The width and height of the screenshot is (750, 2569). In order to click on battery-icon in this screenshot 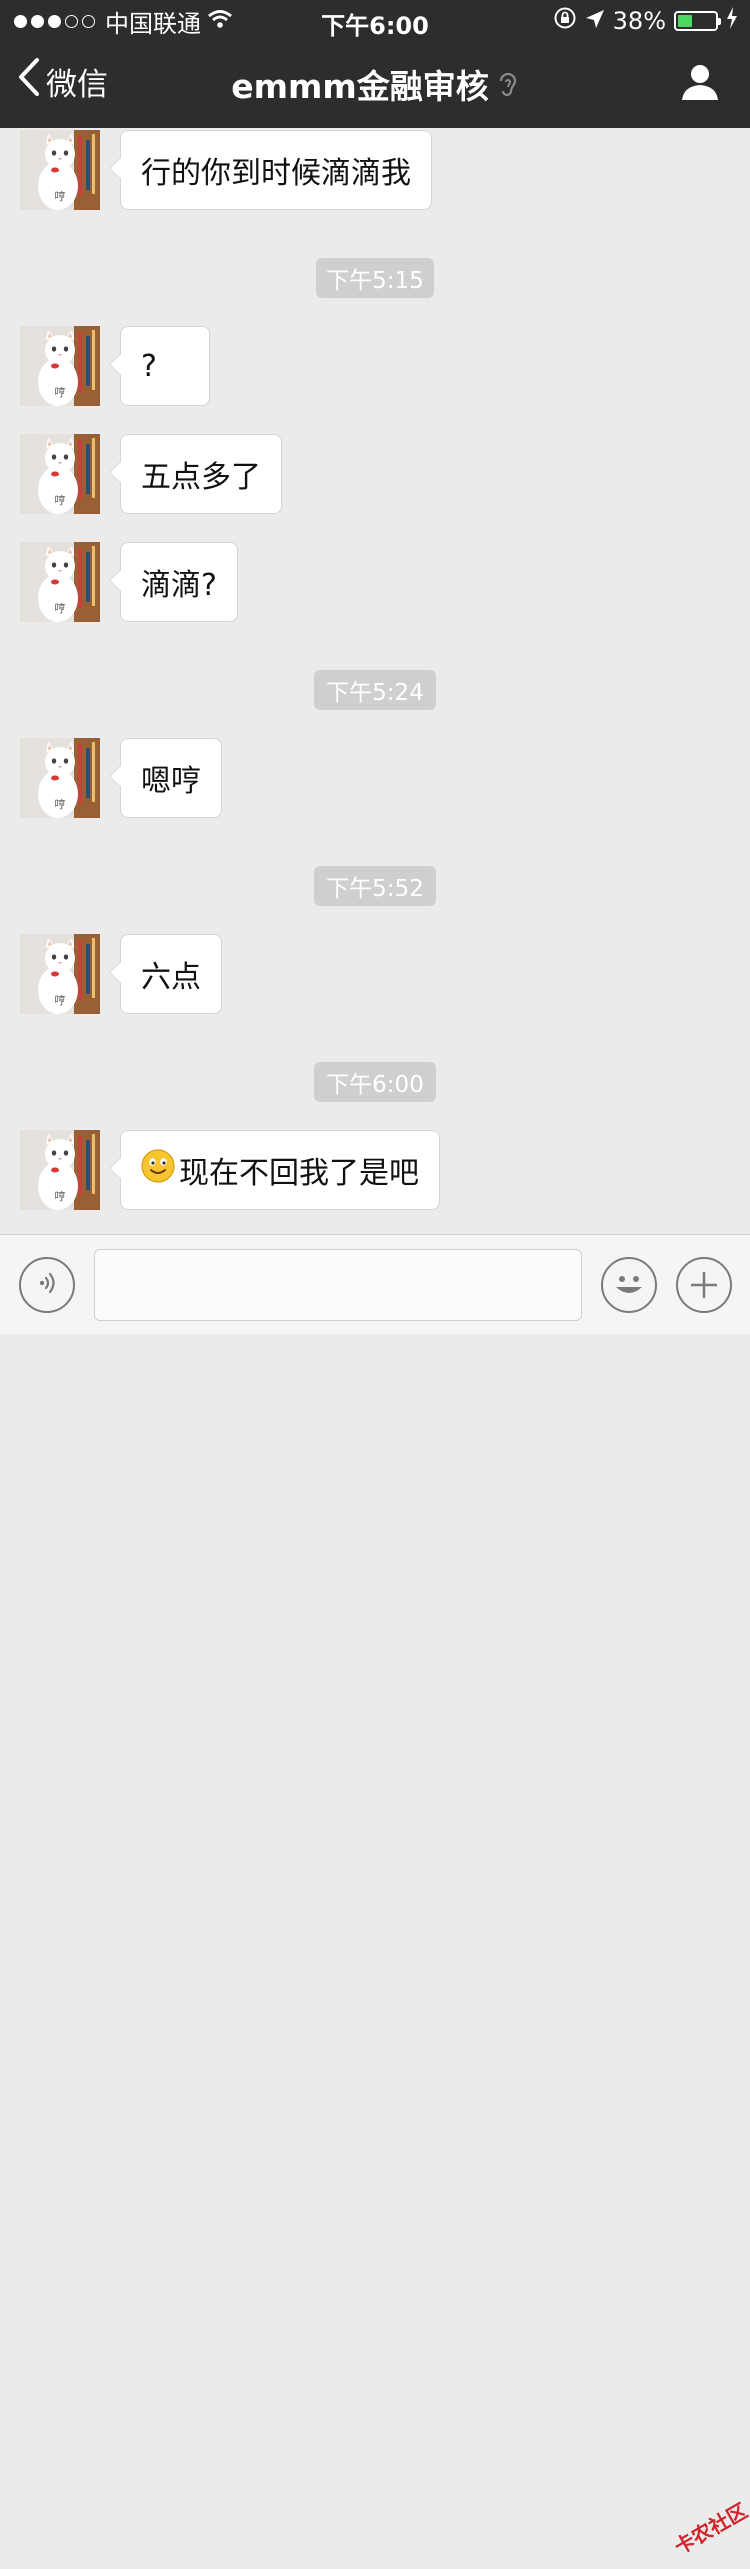, I will do `click(697, 21)`.